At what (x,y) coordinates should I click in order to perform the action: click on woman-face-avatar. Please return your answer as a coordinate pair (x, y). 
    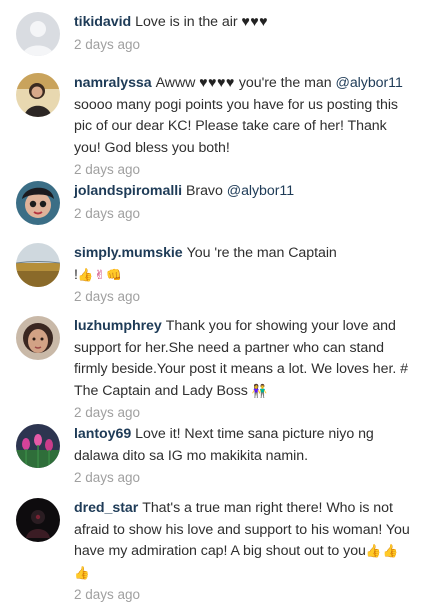
    Looking at the image, I should click on (38, 338).